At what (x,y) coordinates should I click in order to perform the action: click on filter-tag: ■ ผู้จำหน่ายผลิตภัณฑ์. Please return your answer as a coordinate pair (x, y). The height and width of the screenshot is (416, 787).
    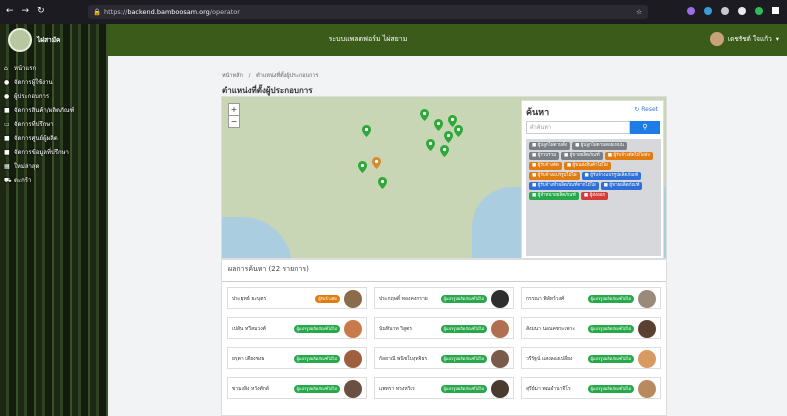
    Looking at the image, I should click on (554, 196).